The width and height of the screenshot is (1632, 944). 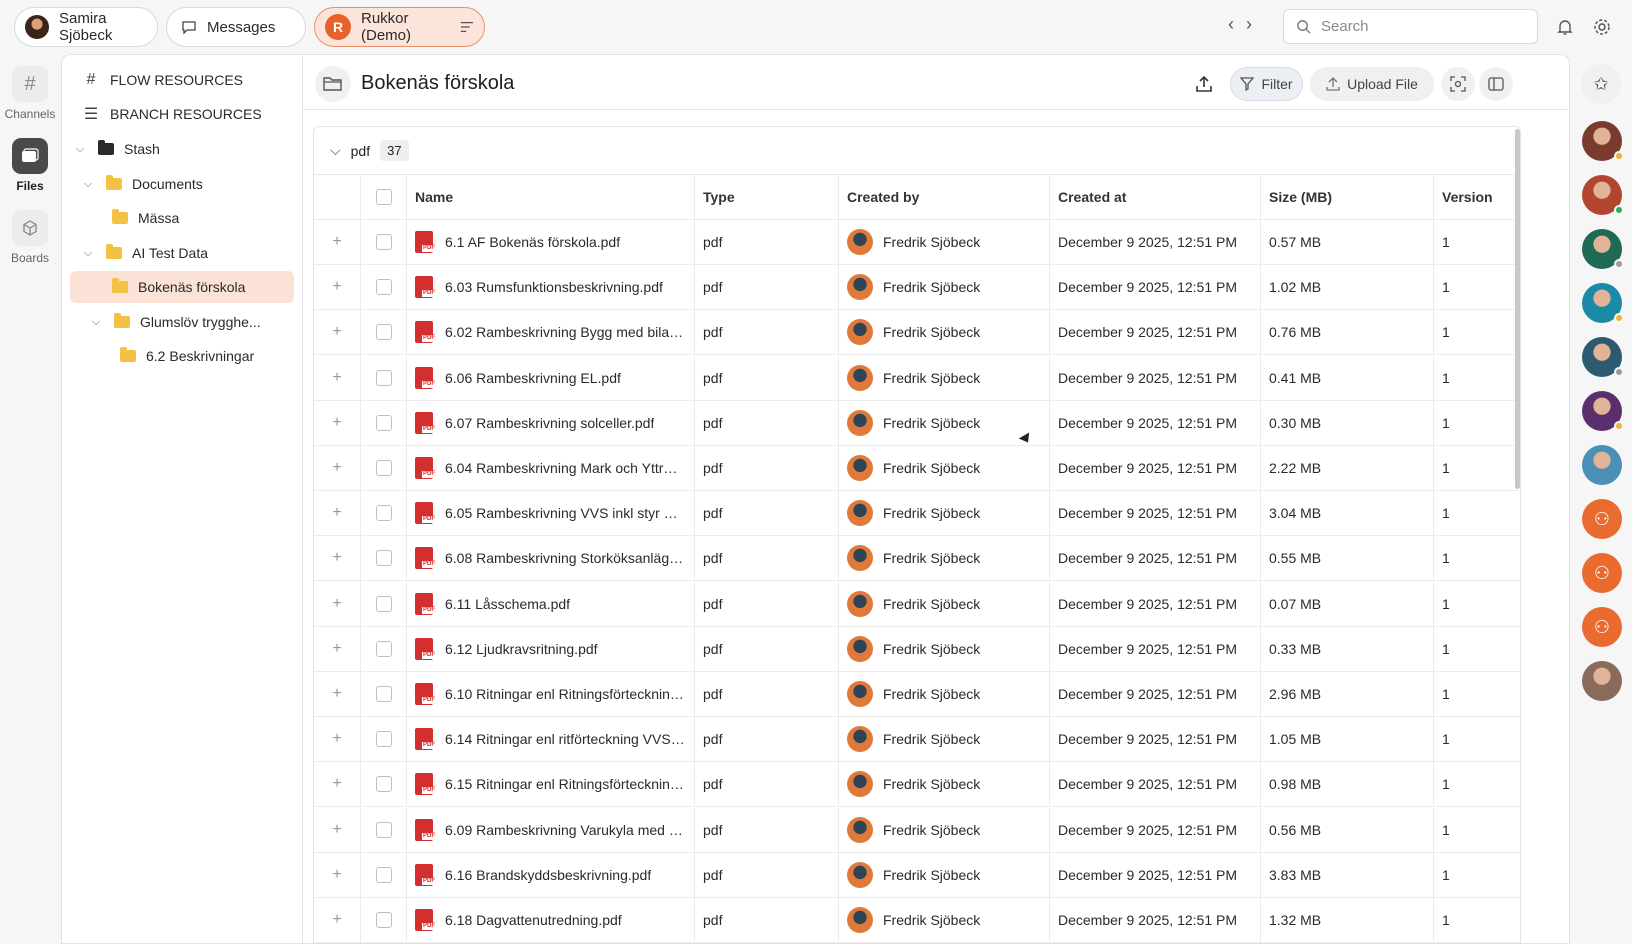 I want to click on table-scrollbar, so click(x=1517, y=309).